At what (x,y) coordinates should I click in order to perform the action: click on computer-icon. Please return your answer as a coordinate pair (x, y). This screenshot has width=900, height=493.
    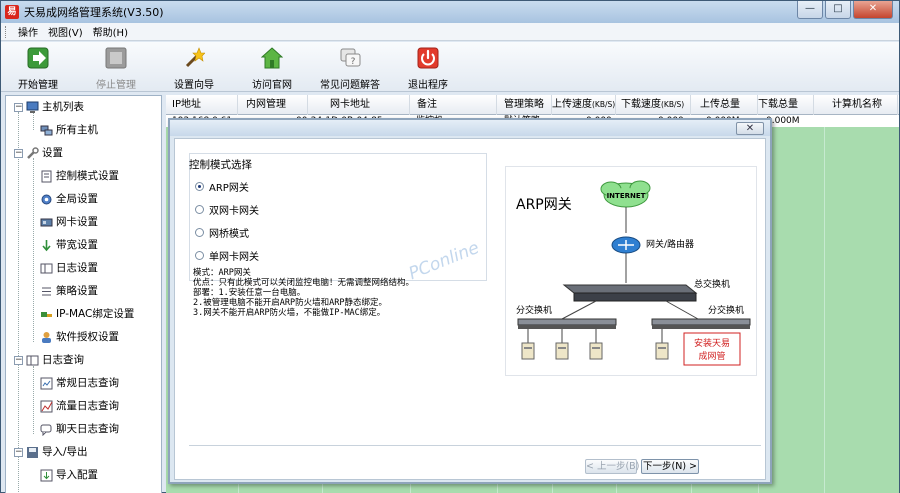
    Looking at the image, I should click on (32, 107).